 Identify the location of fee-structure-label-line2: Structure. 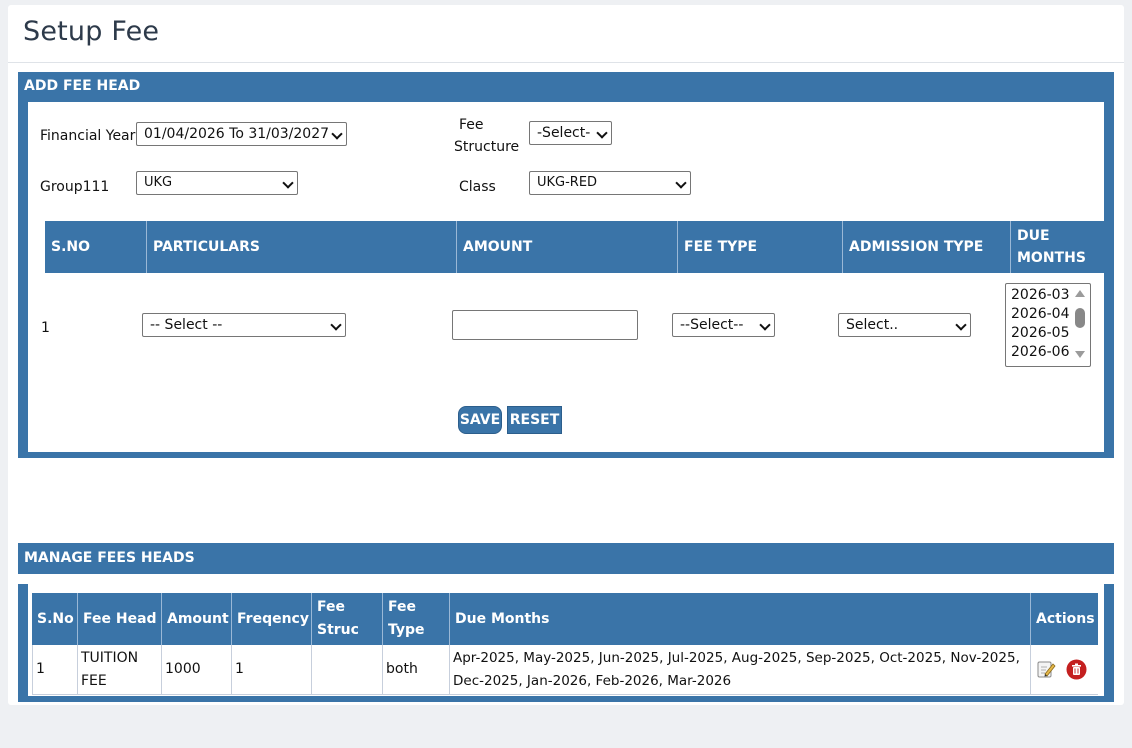
(487, 147).